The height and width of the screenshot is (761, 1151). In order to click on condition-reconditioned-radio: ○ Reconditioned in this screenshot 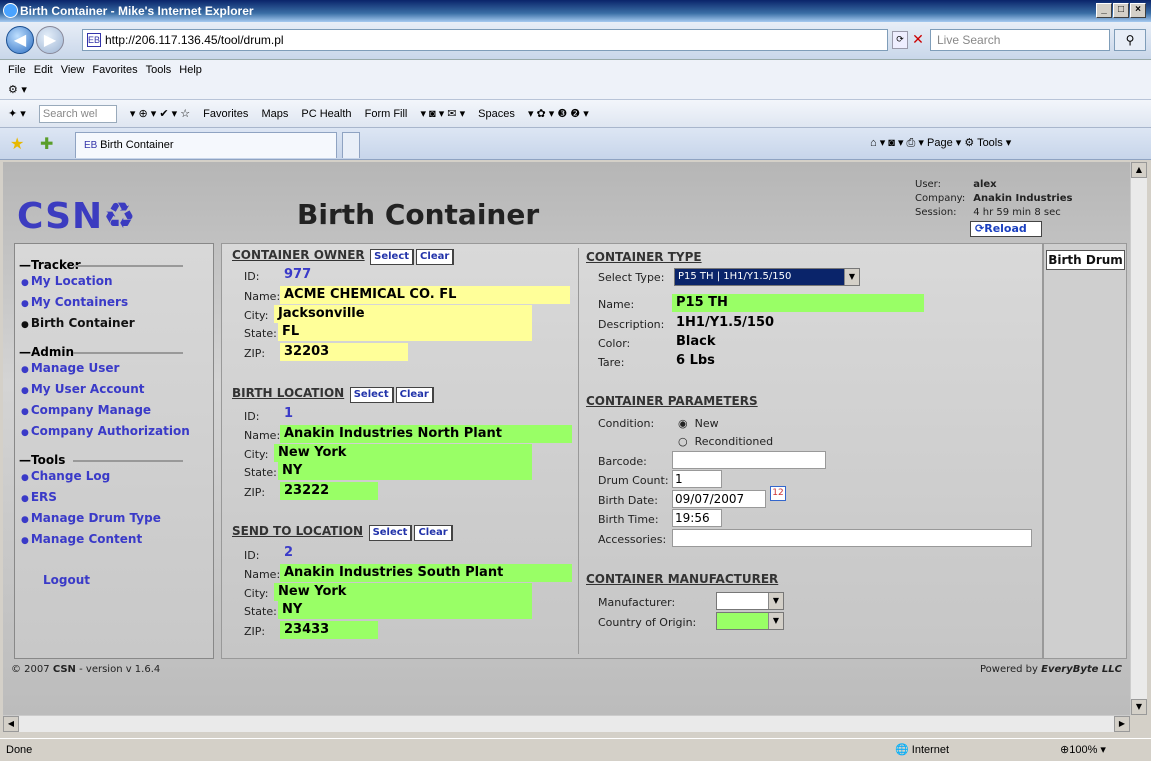, I will do `click(725, 441)`.